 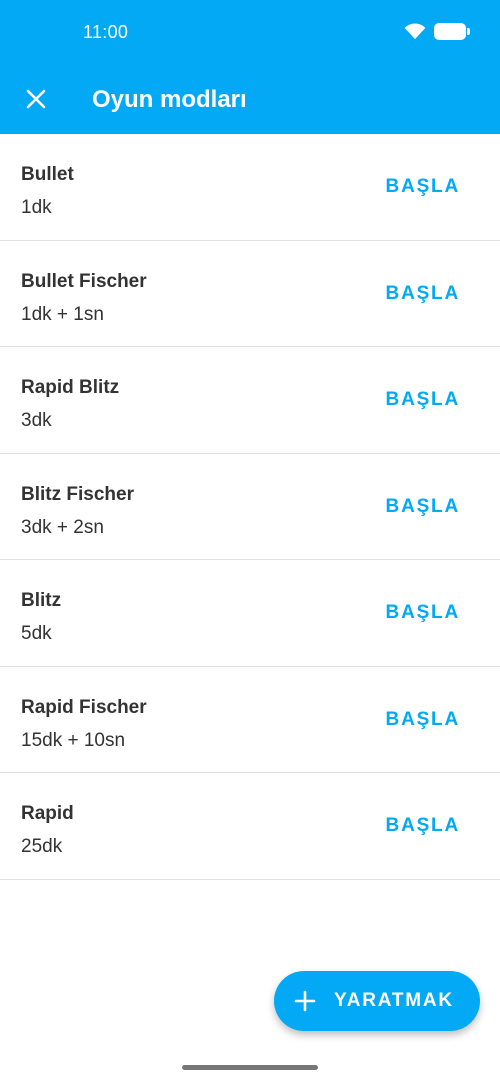 I want to click on status-time: 11:00, so click(x=106, y=32).